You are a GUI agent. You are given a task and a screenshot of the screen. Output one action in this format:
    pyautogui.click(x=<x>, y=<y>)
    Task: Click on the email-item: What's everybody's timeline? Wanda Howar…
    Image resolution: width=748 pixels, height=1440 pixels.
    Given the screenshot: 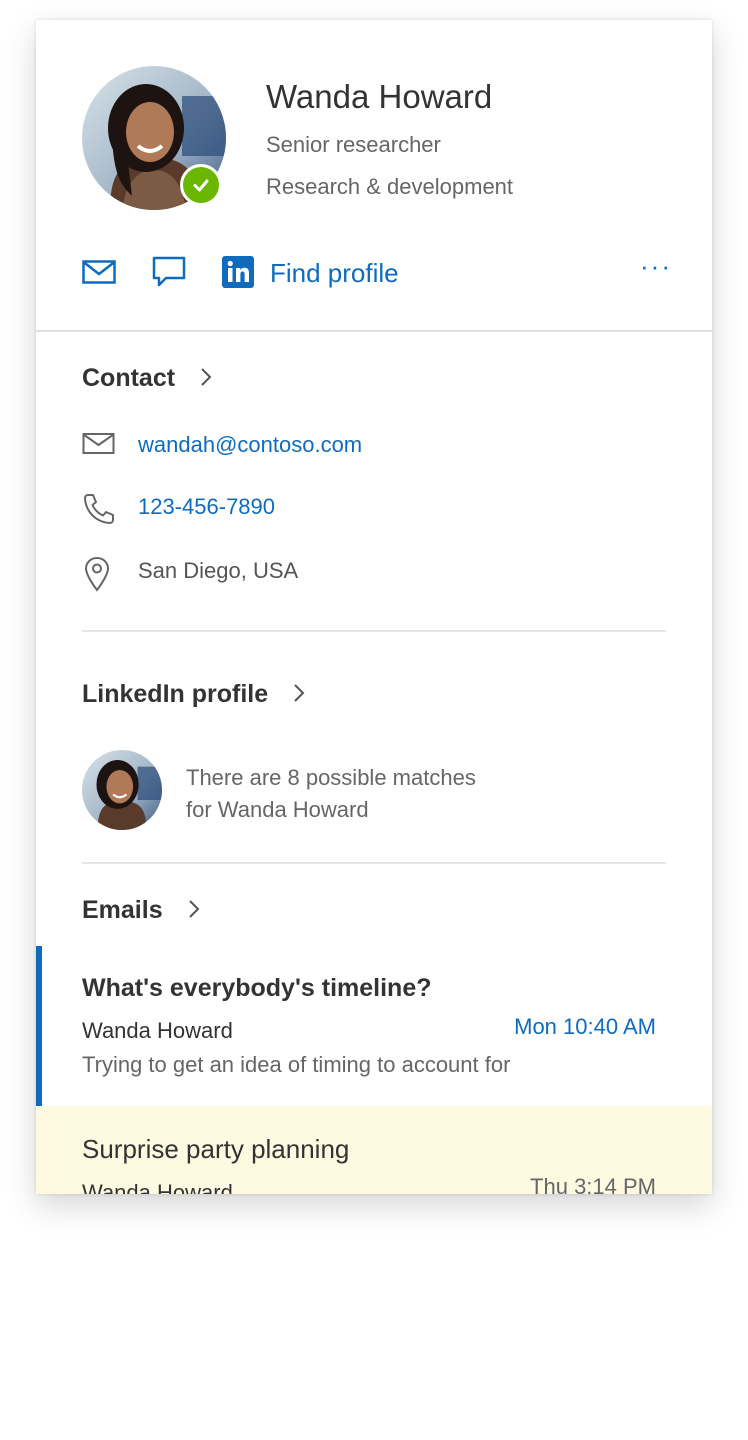 What is the action you would take?
    pyautogui.click(x=374, y=1026)
    